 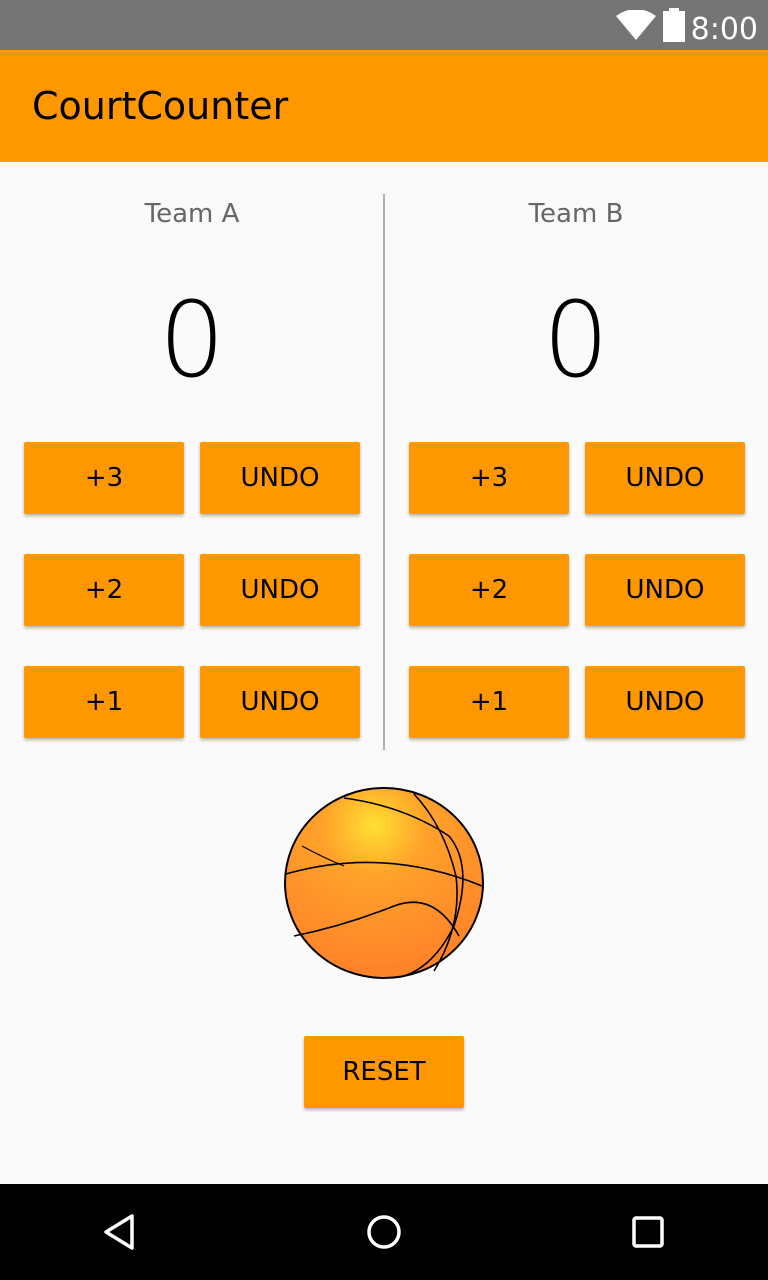 What do you see at coordinates (384, 106) in the screenshot?
I see `app-bar: CourtCounter` at bounding box center [384, 106].